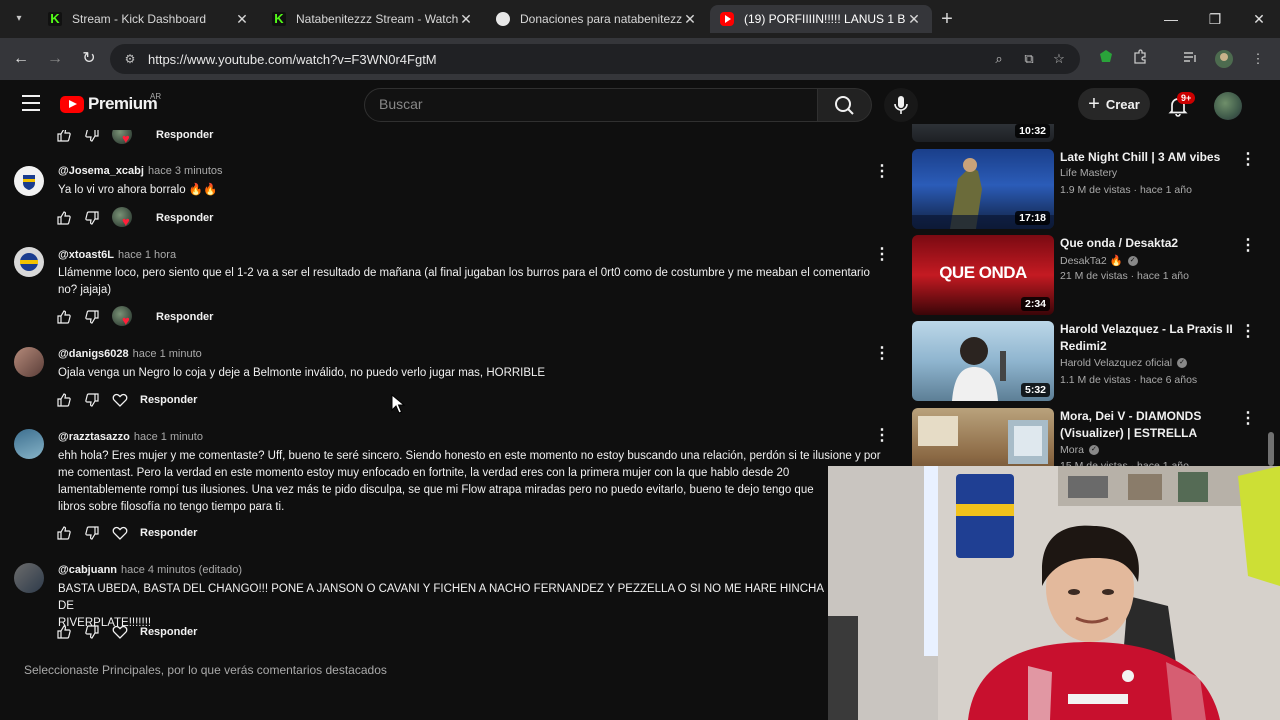 The height and width of the screenshot is (720, 1280). What do you see at coordinates (1150, 243) in the screenshot?
I see `video-title: Que onda / Desakta2` at bounding box center [1150, 243].